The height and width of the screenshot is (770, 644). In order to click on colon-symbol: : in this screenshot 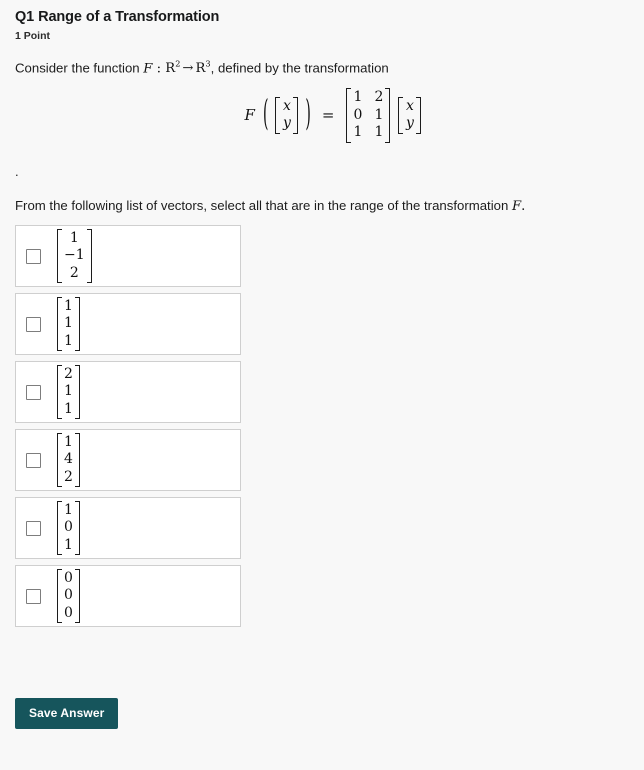, I will do `click(159, 69)`.